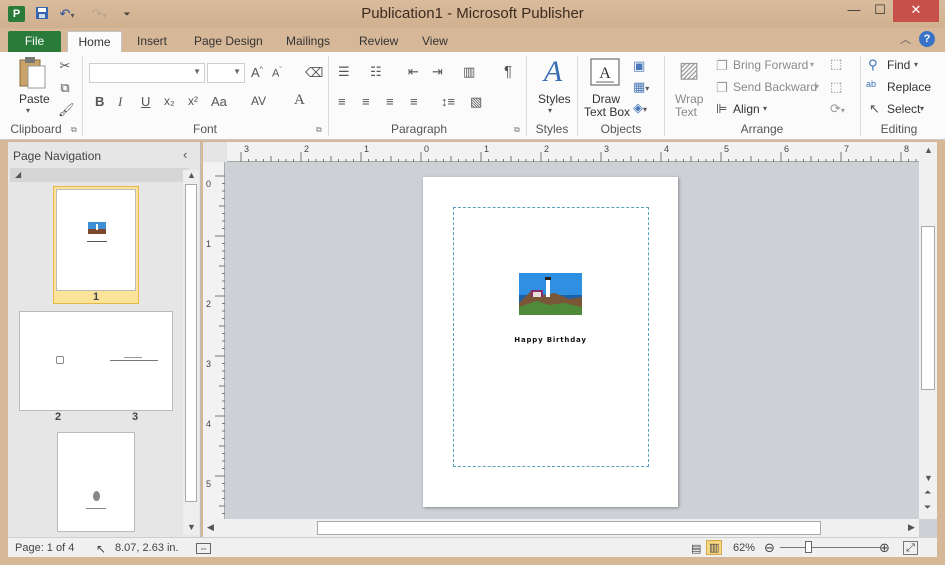 The width and height of the screenshot is (945, 565). What do you see at coordinates (299, 100) in the screenshot?
I see `font-color-icon: A` at bounding box center [299, 100].